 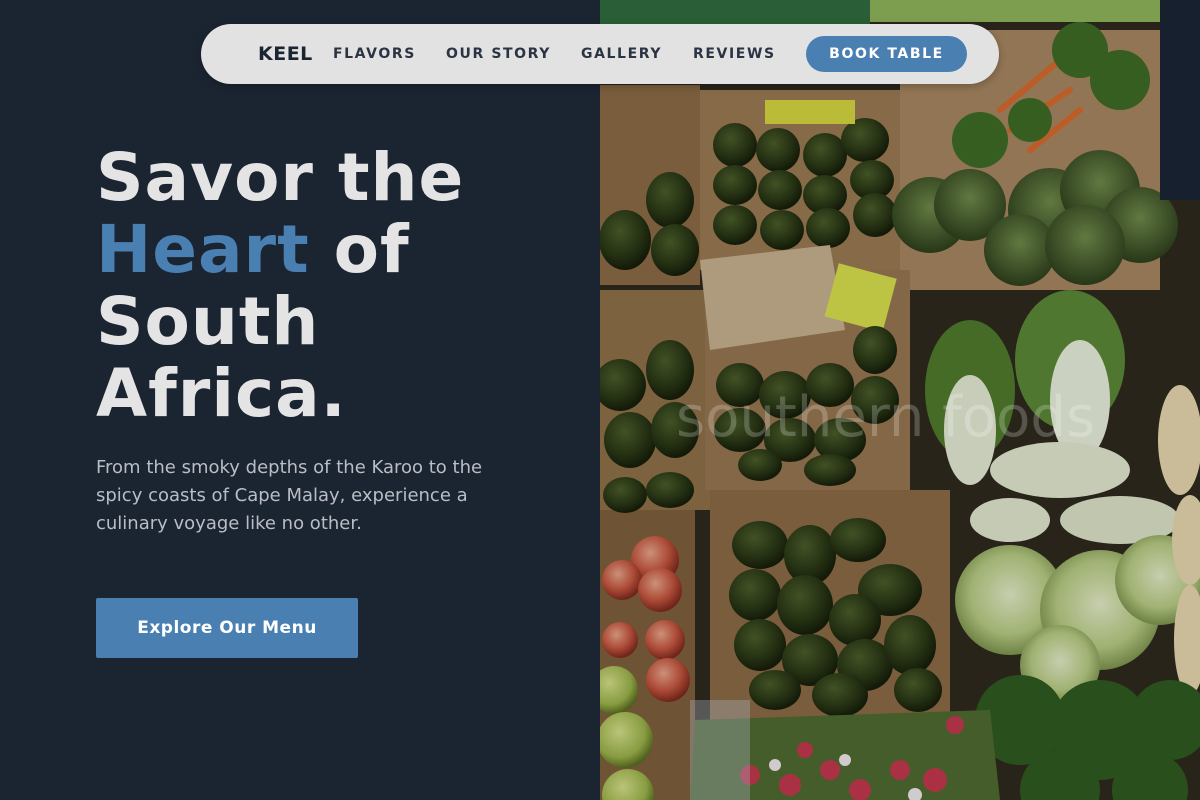 What do you see at coordinates (208, 321) in the screenshot?
I see `hero-title-line3: South` at bounding box center [208, 321].